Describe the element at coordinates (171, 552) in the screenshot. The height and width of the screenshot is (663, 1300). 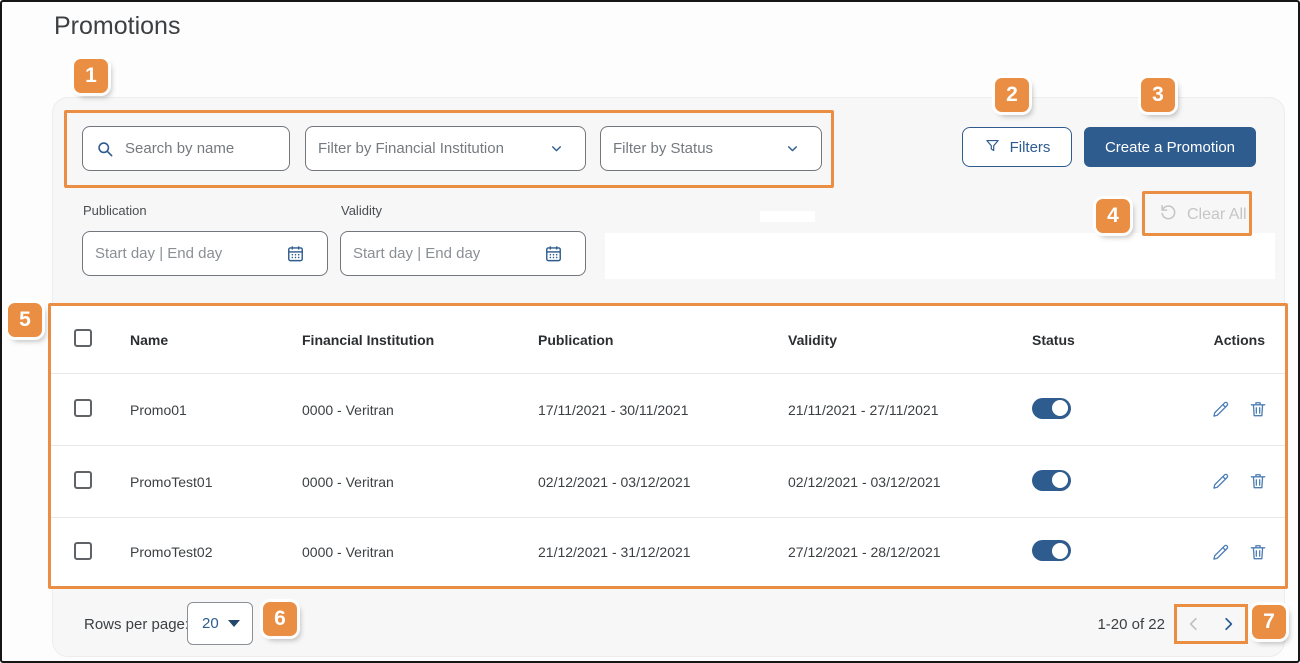
I see `promotion-name: PromoTest02` at that location.